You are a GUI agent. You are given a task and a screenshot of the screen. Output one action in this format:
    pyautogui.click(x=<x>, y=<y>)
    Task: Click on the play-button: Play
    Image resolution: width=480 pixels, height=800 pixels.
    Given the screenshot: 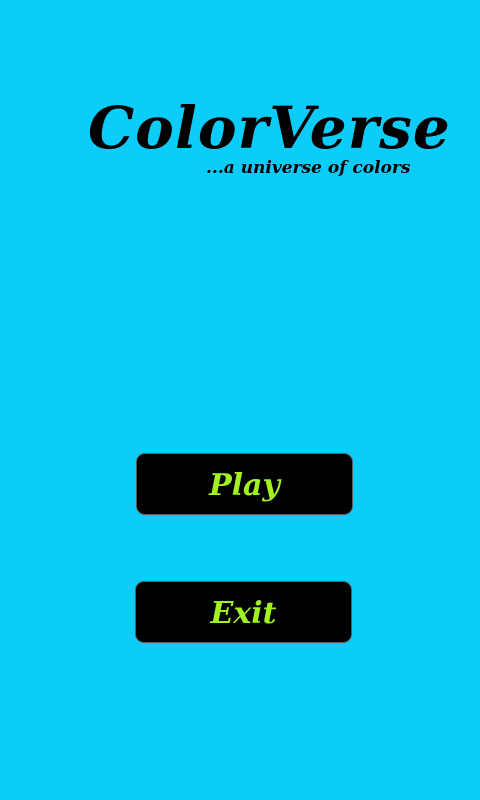 What is the action you would take?
    pyautogui.click(x=244, y=484)
    